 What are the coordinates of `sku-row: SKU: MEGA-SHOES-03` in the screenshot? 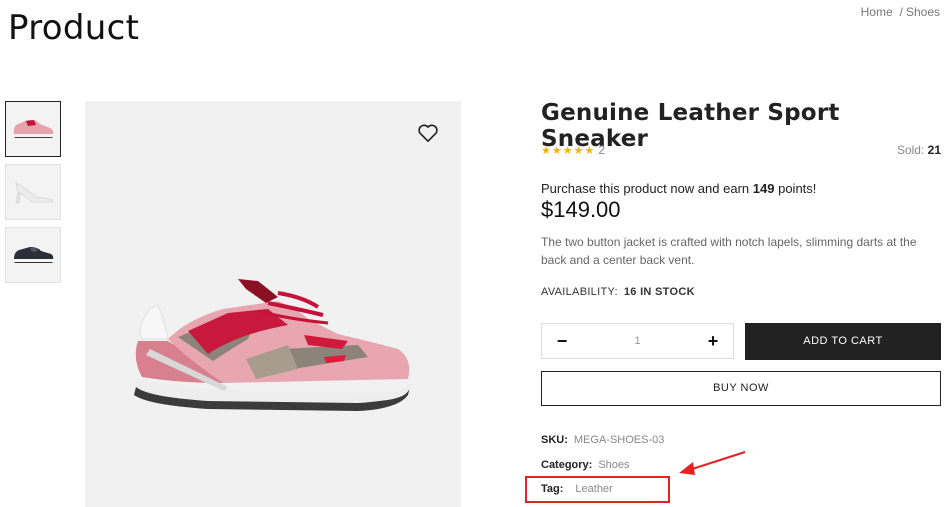 It's located at (602, 440).